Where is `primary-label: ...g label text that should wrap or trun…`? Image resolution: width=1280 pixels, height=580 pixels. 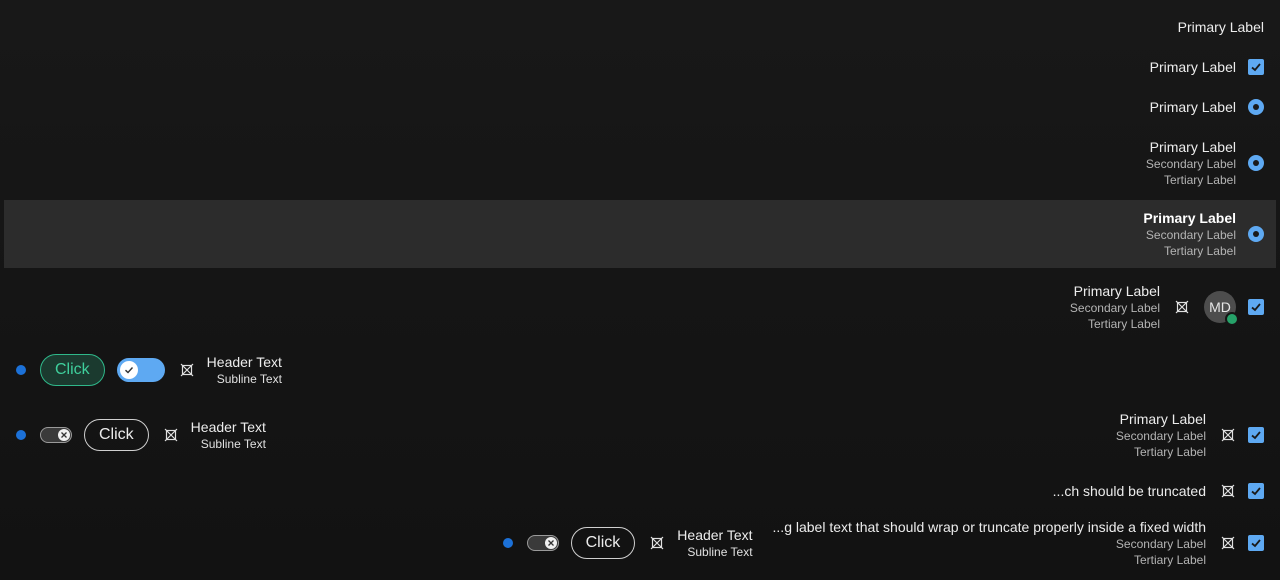
primary-label: ...g label text that should wrap or trun… is located at coordinates (989, 527).